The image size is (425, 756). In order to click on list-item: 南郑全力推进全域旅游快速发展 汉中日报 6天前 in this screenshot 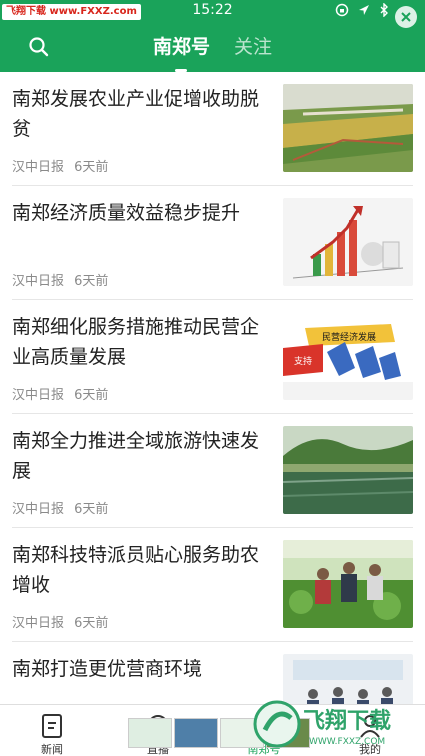, I will do `click(212, 471)`.